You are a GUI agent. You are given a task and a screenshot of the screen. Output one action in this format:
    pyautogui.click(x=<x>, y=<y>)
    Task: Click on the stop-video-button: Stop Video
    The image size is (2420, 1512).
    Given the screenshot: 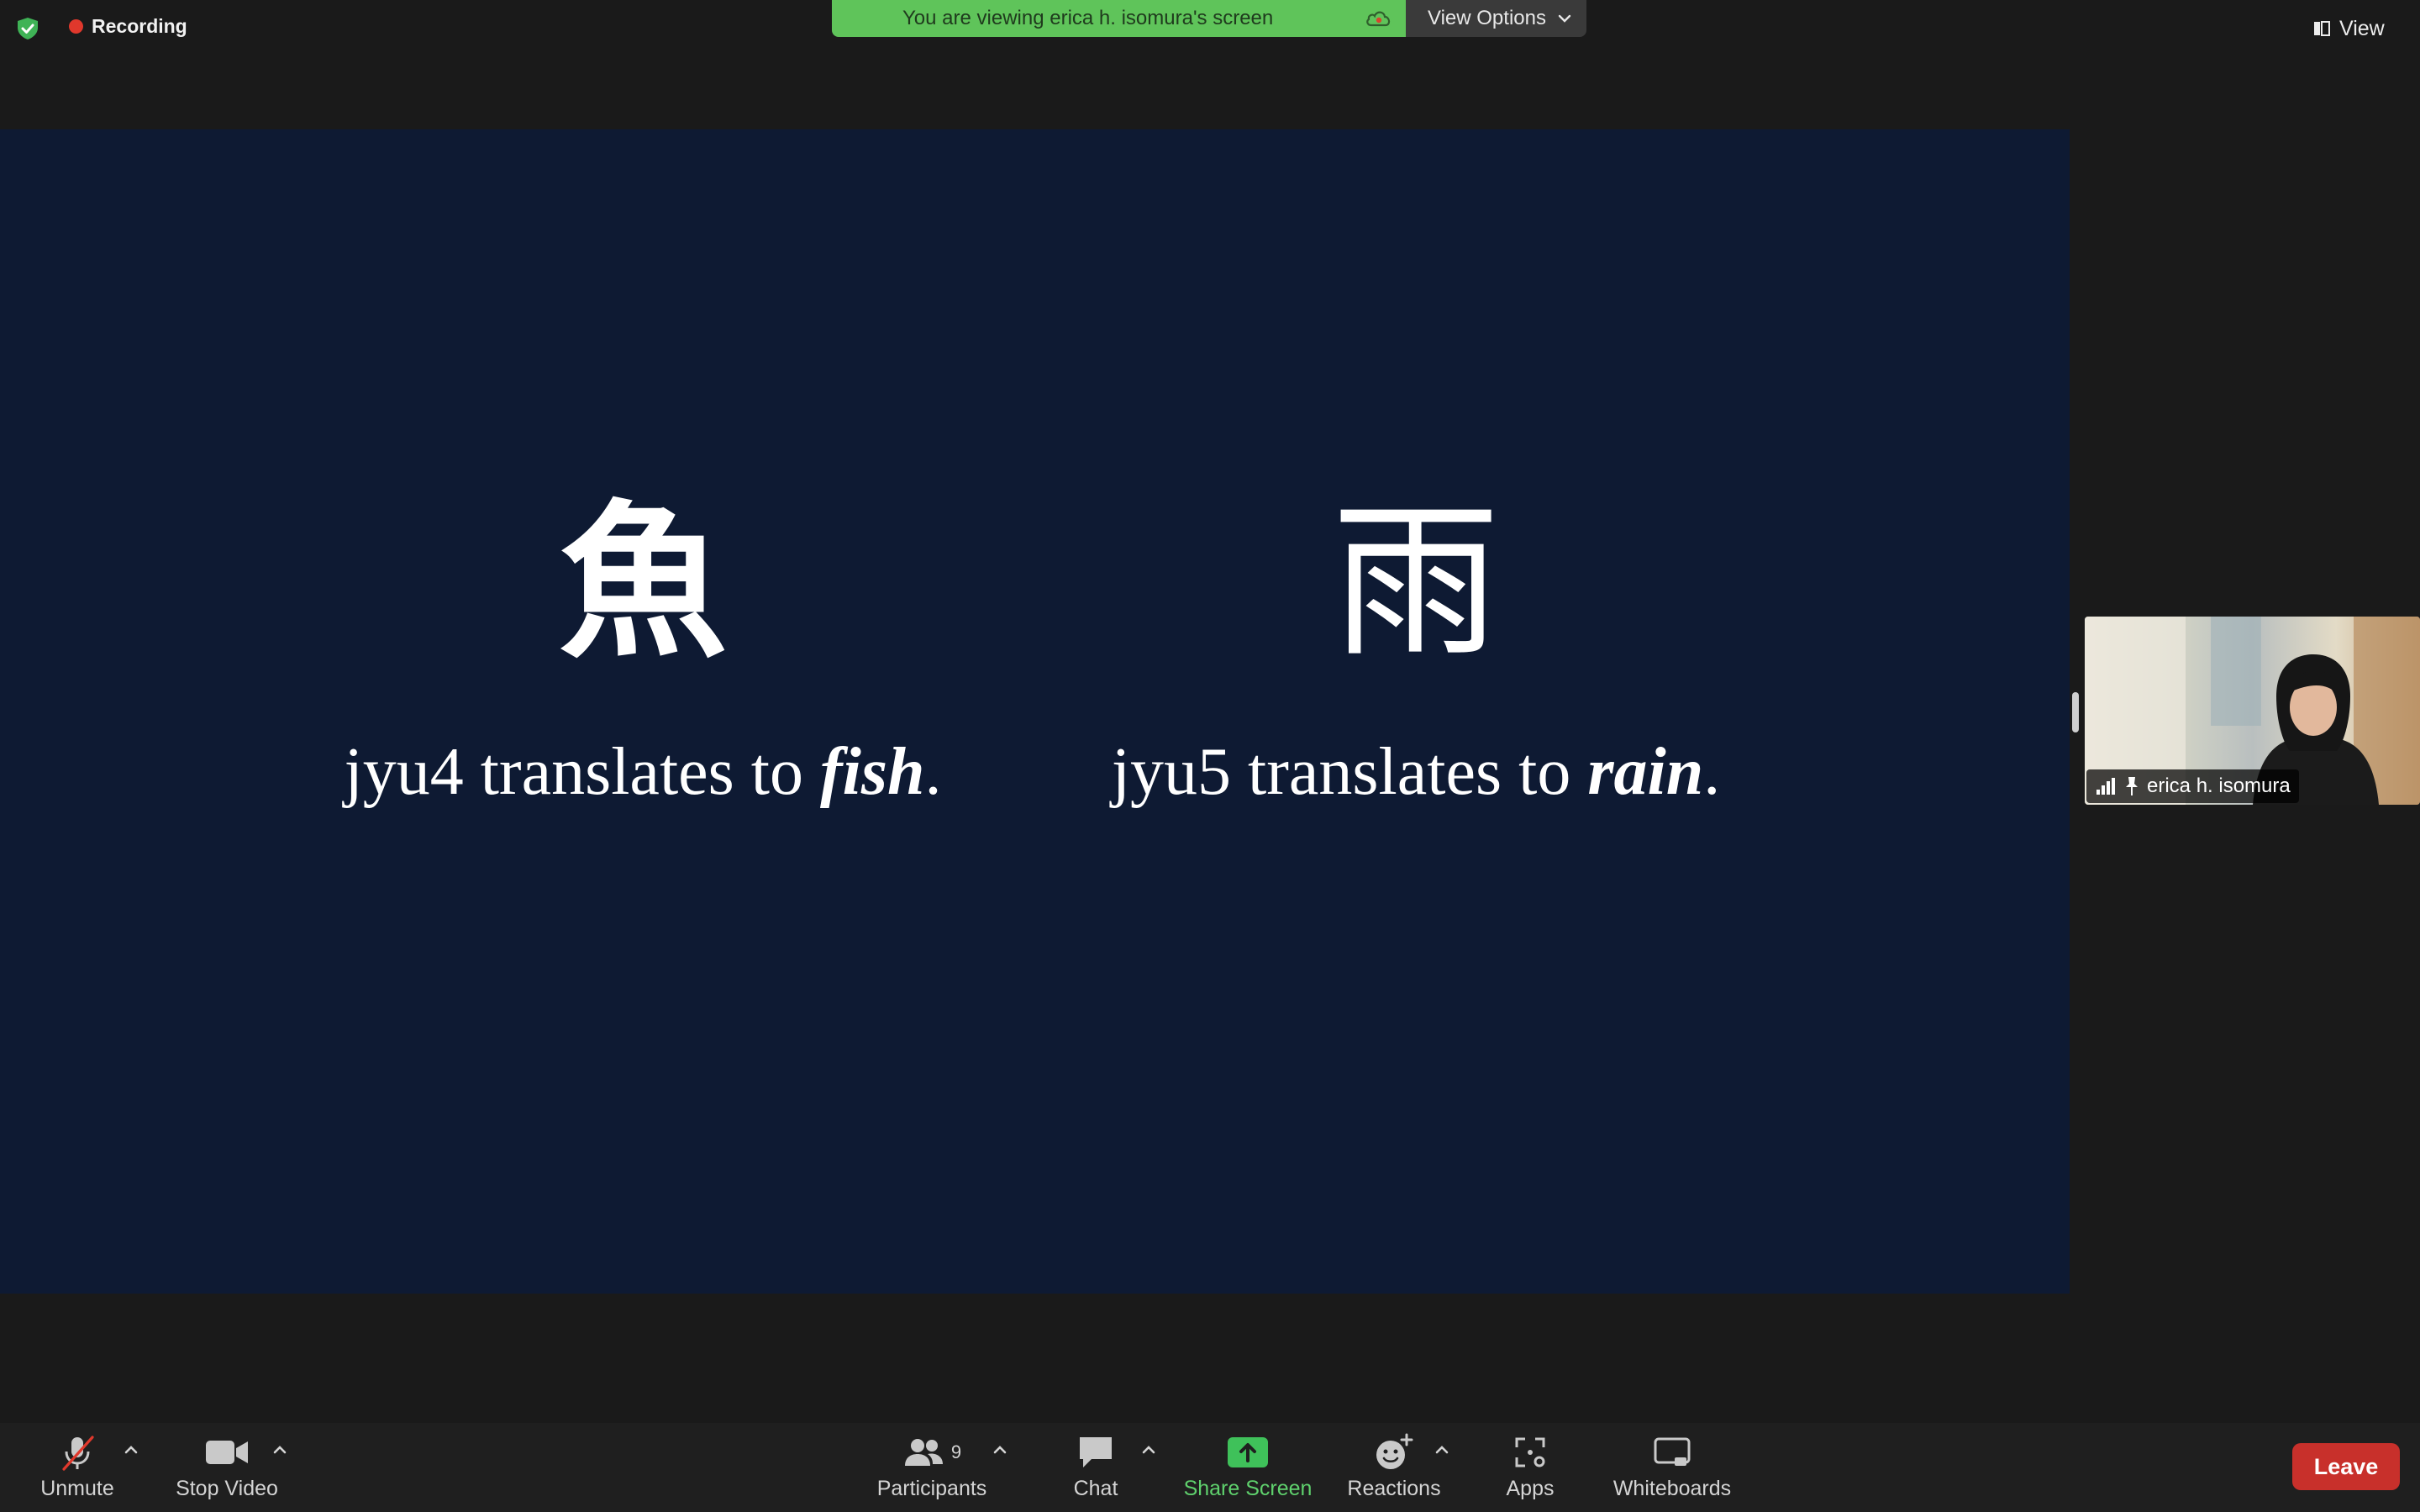 What is the action you would take?
    pyautogui.click(x=227, y=1470)
    